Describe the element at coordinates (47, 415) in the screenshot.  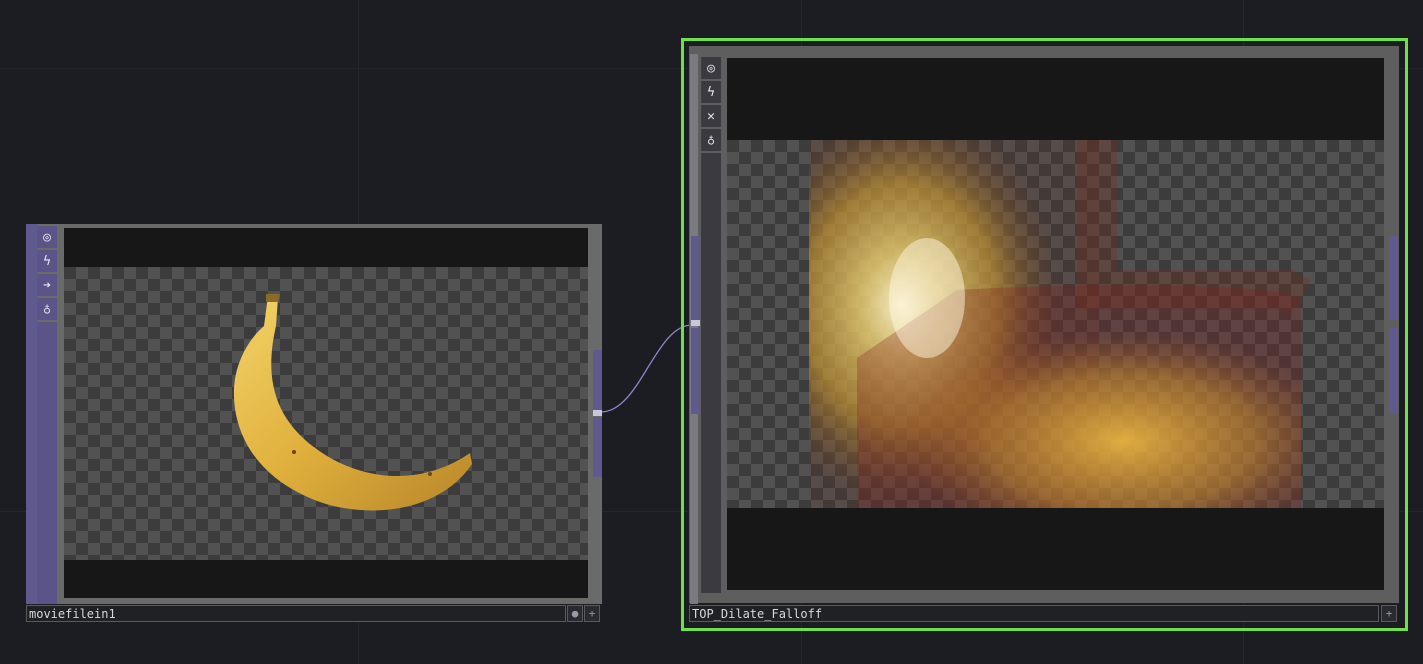
I see `node-flags: ◎ ϟ ➔ ♁` at that location.